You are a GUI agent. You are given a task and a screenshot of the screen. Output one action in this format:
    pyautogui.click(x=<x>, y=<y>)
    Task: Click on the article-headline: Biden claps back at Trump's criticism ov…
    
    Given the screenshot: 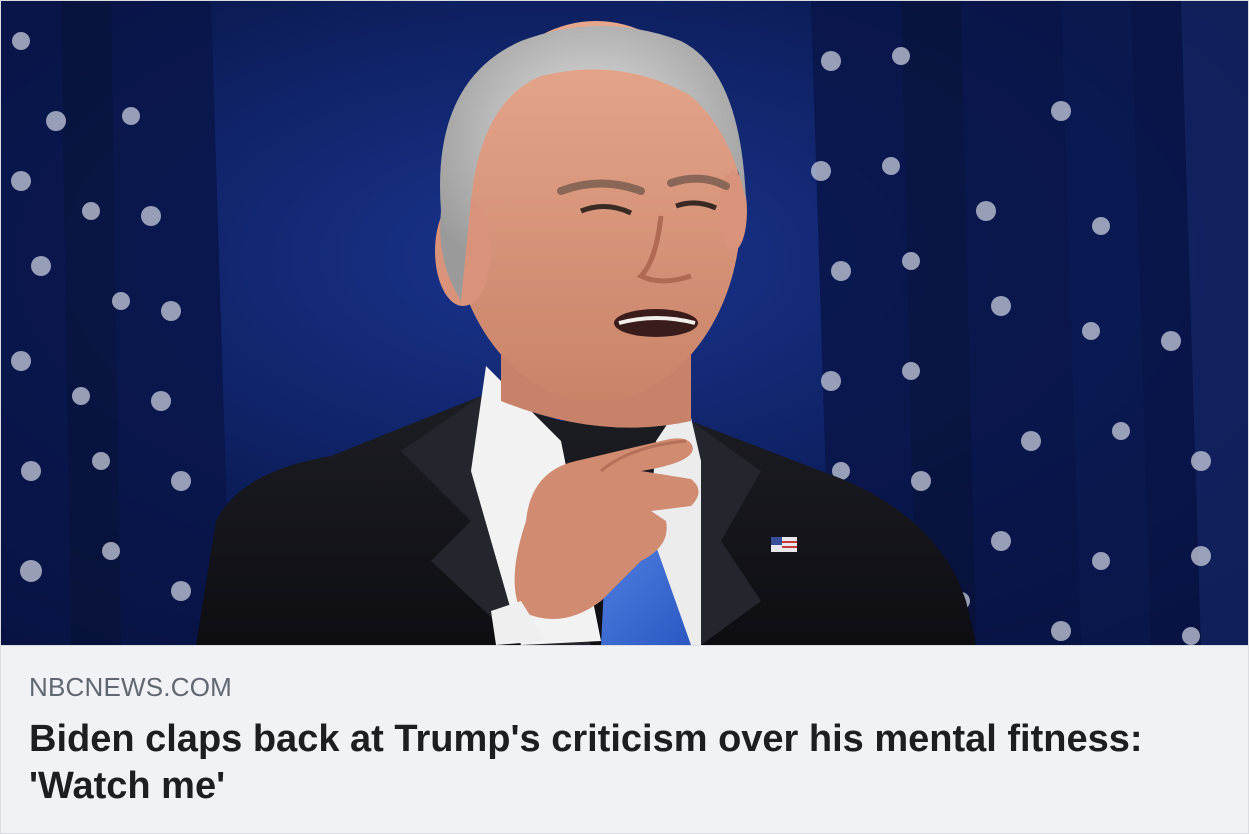 What is the action you would take?
    pyautogui.click(x=619, y=763)
    